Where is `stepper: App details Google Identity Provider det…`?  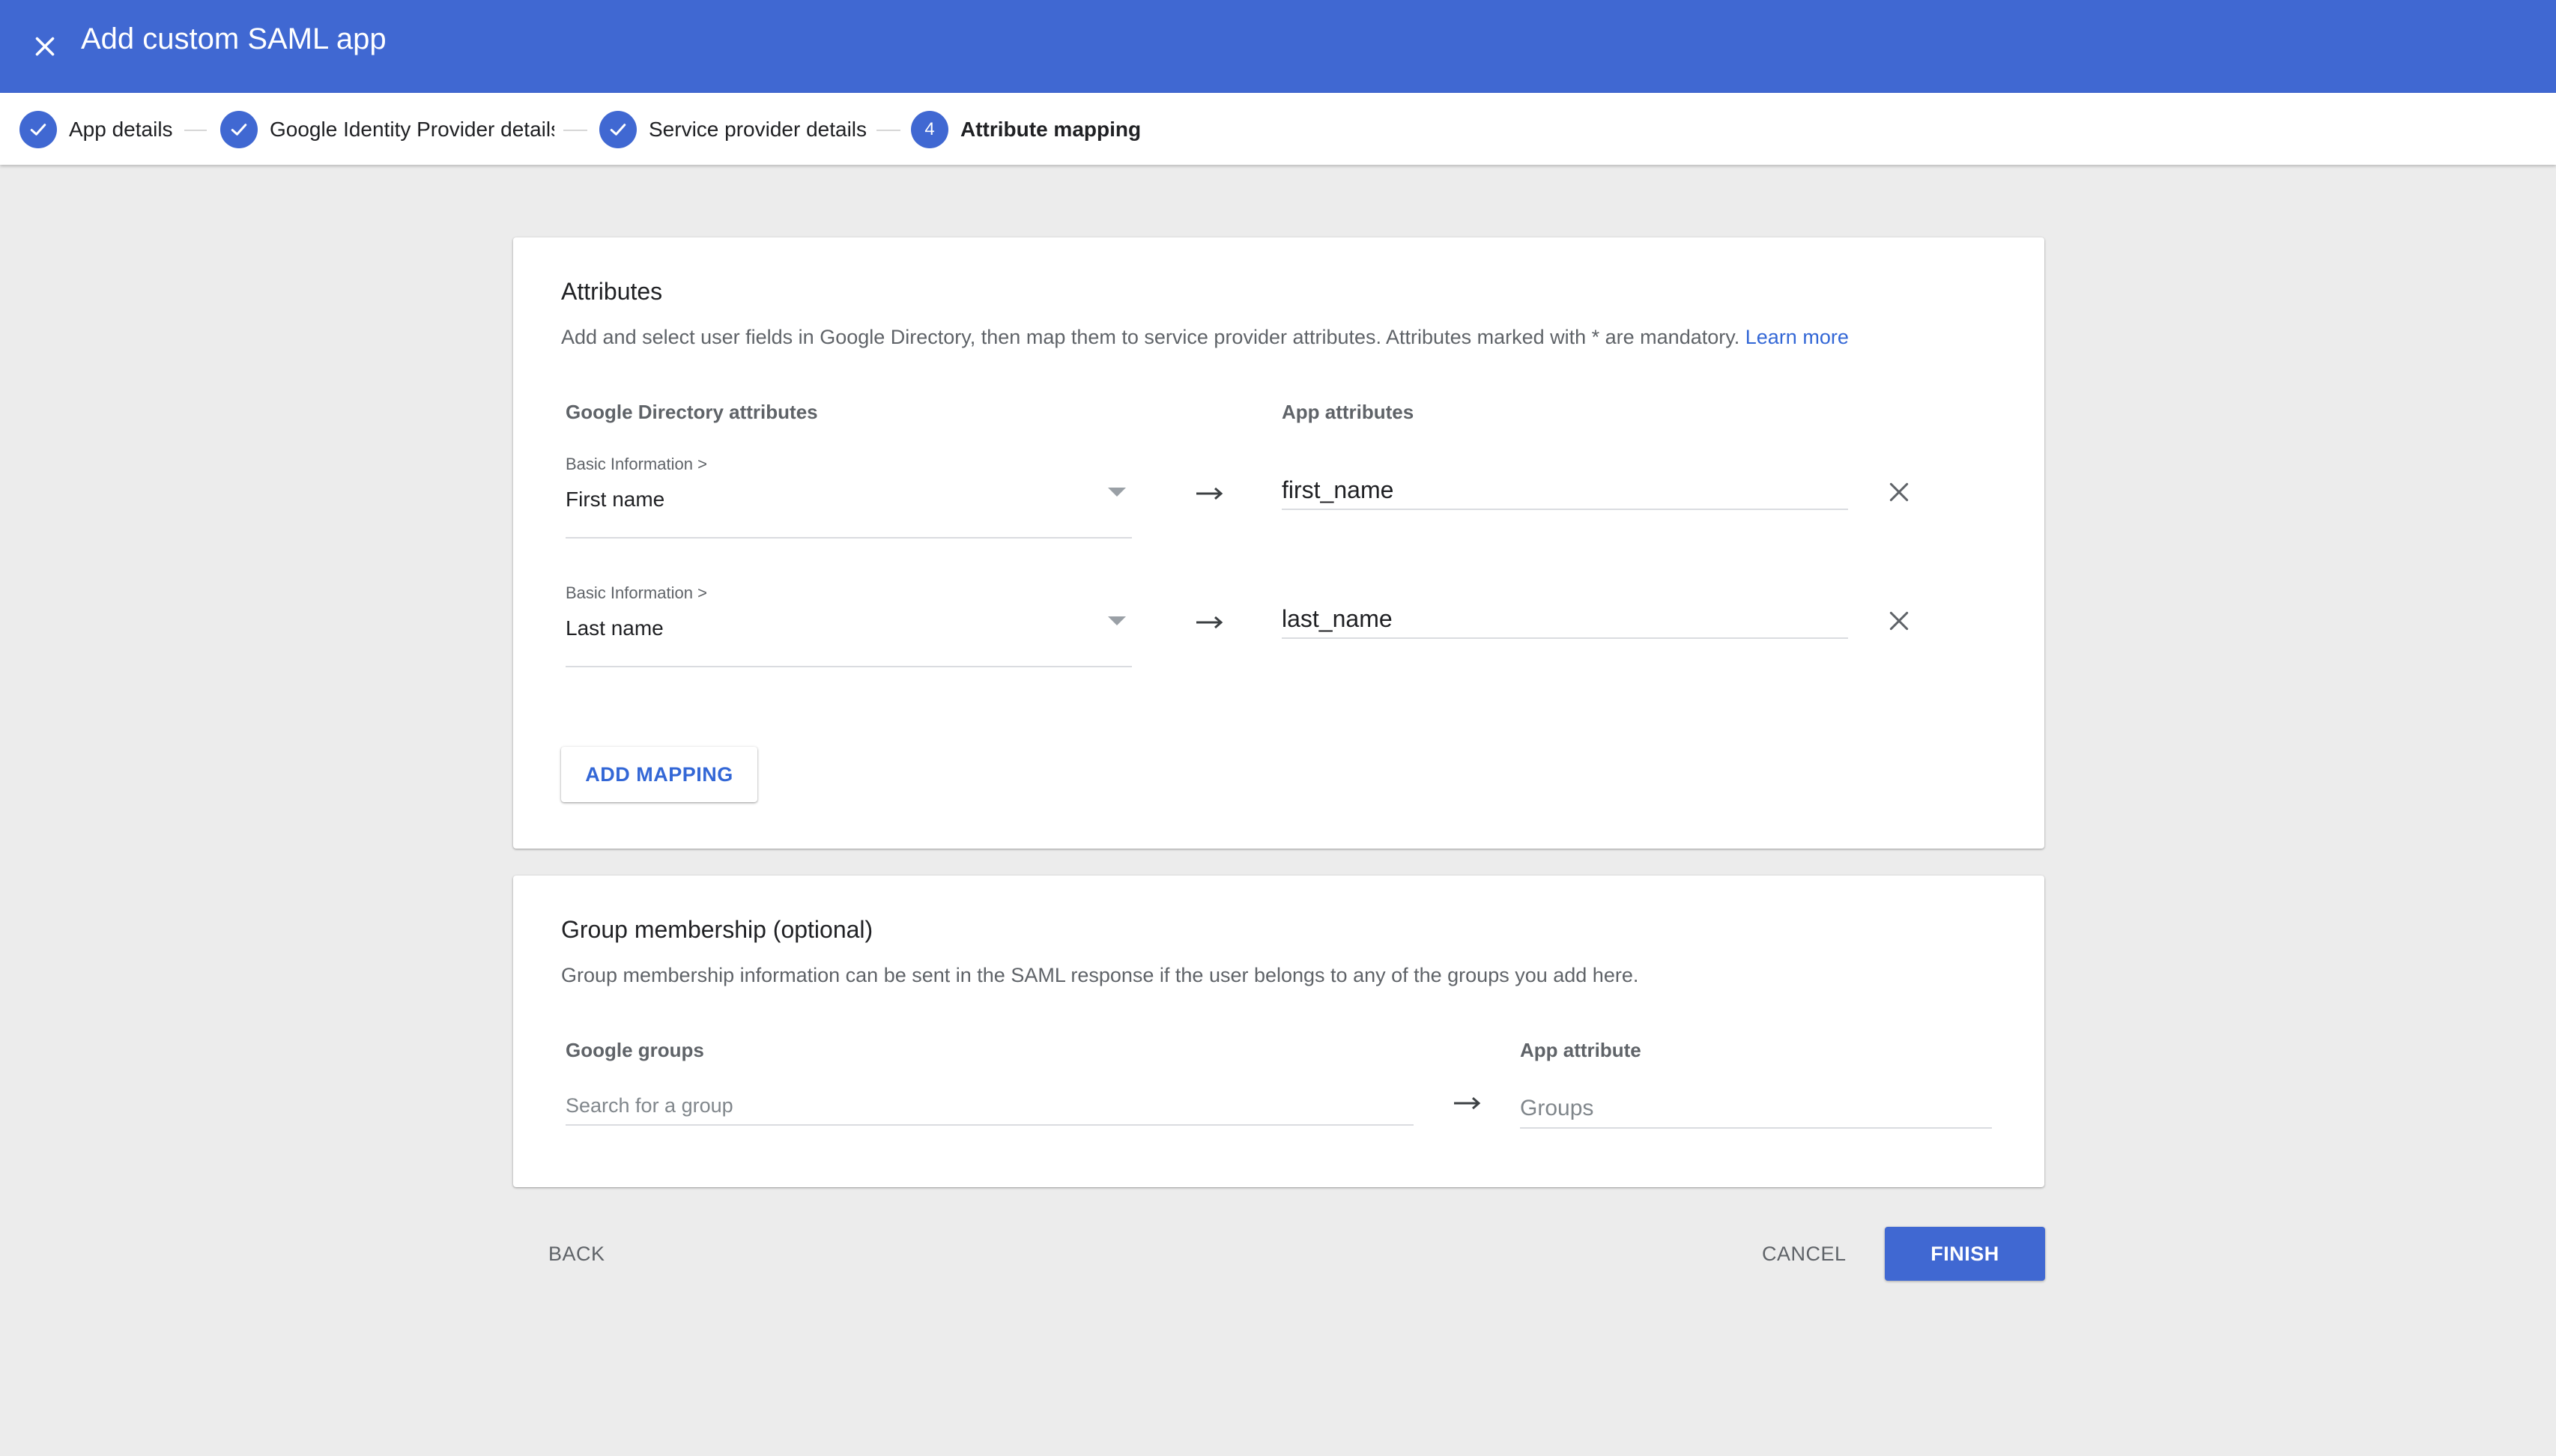 stepper: App details Google Identity Provider det… is located at coordinates (1278, 129).